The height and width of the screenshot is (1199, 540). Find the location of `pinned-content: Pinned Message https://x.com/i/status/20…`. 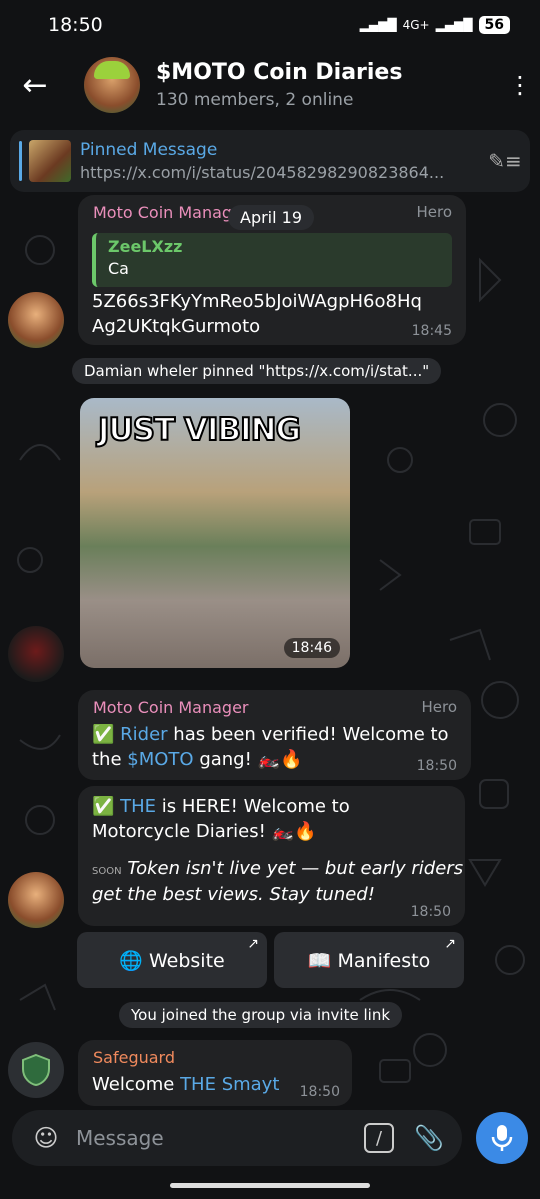

pinned-content: Pinned Message https://x.com/i/status/20… is located at coordinates (280, 161).